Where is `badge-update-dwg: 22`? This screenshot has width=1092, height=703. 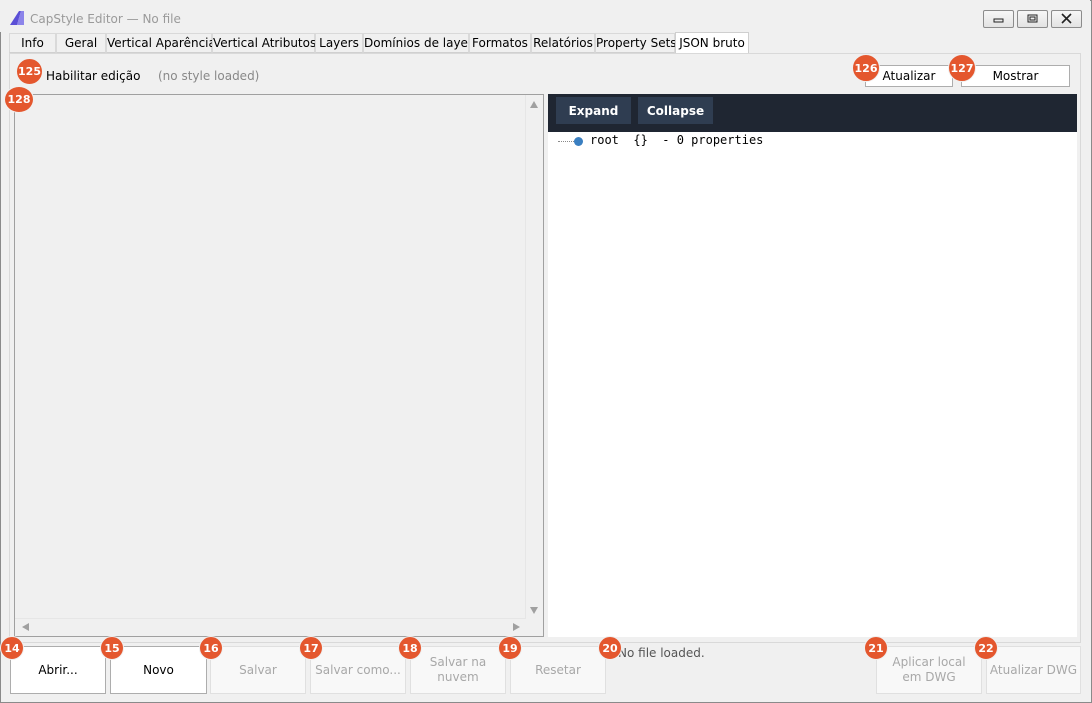 badge-update-dwg: 22 is located at coordinates (986, 648).